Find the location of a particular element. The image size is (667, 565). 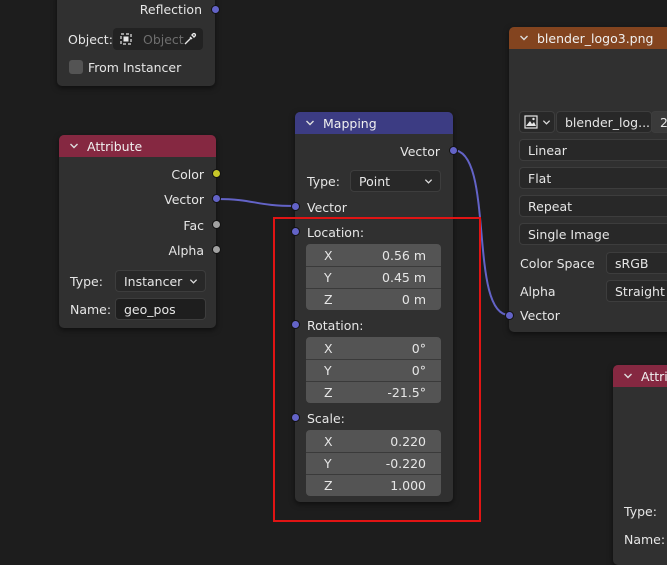

image-node-title: blender_logo3.png is located at coordinates (595, 38).